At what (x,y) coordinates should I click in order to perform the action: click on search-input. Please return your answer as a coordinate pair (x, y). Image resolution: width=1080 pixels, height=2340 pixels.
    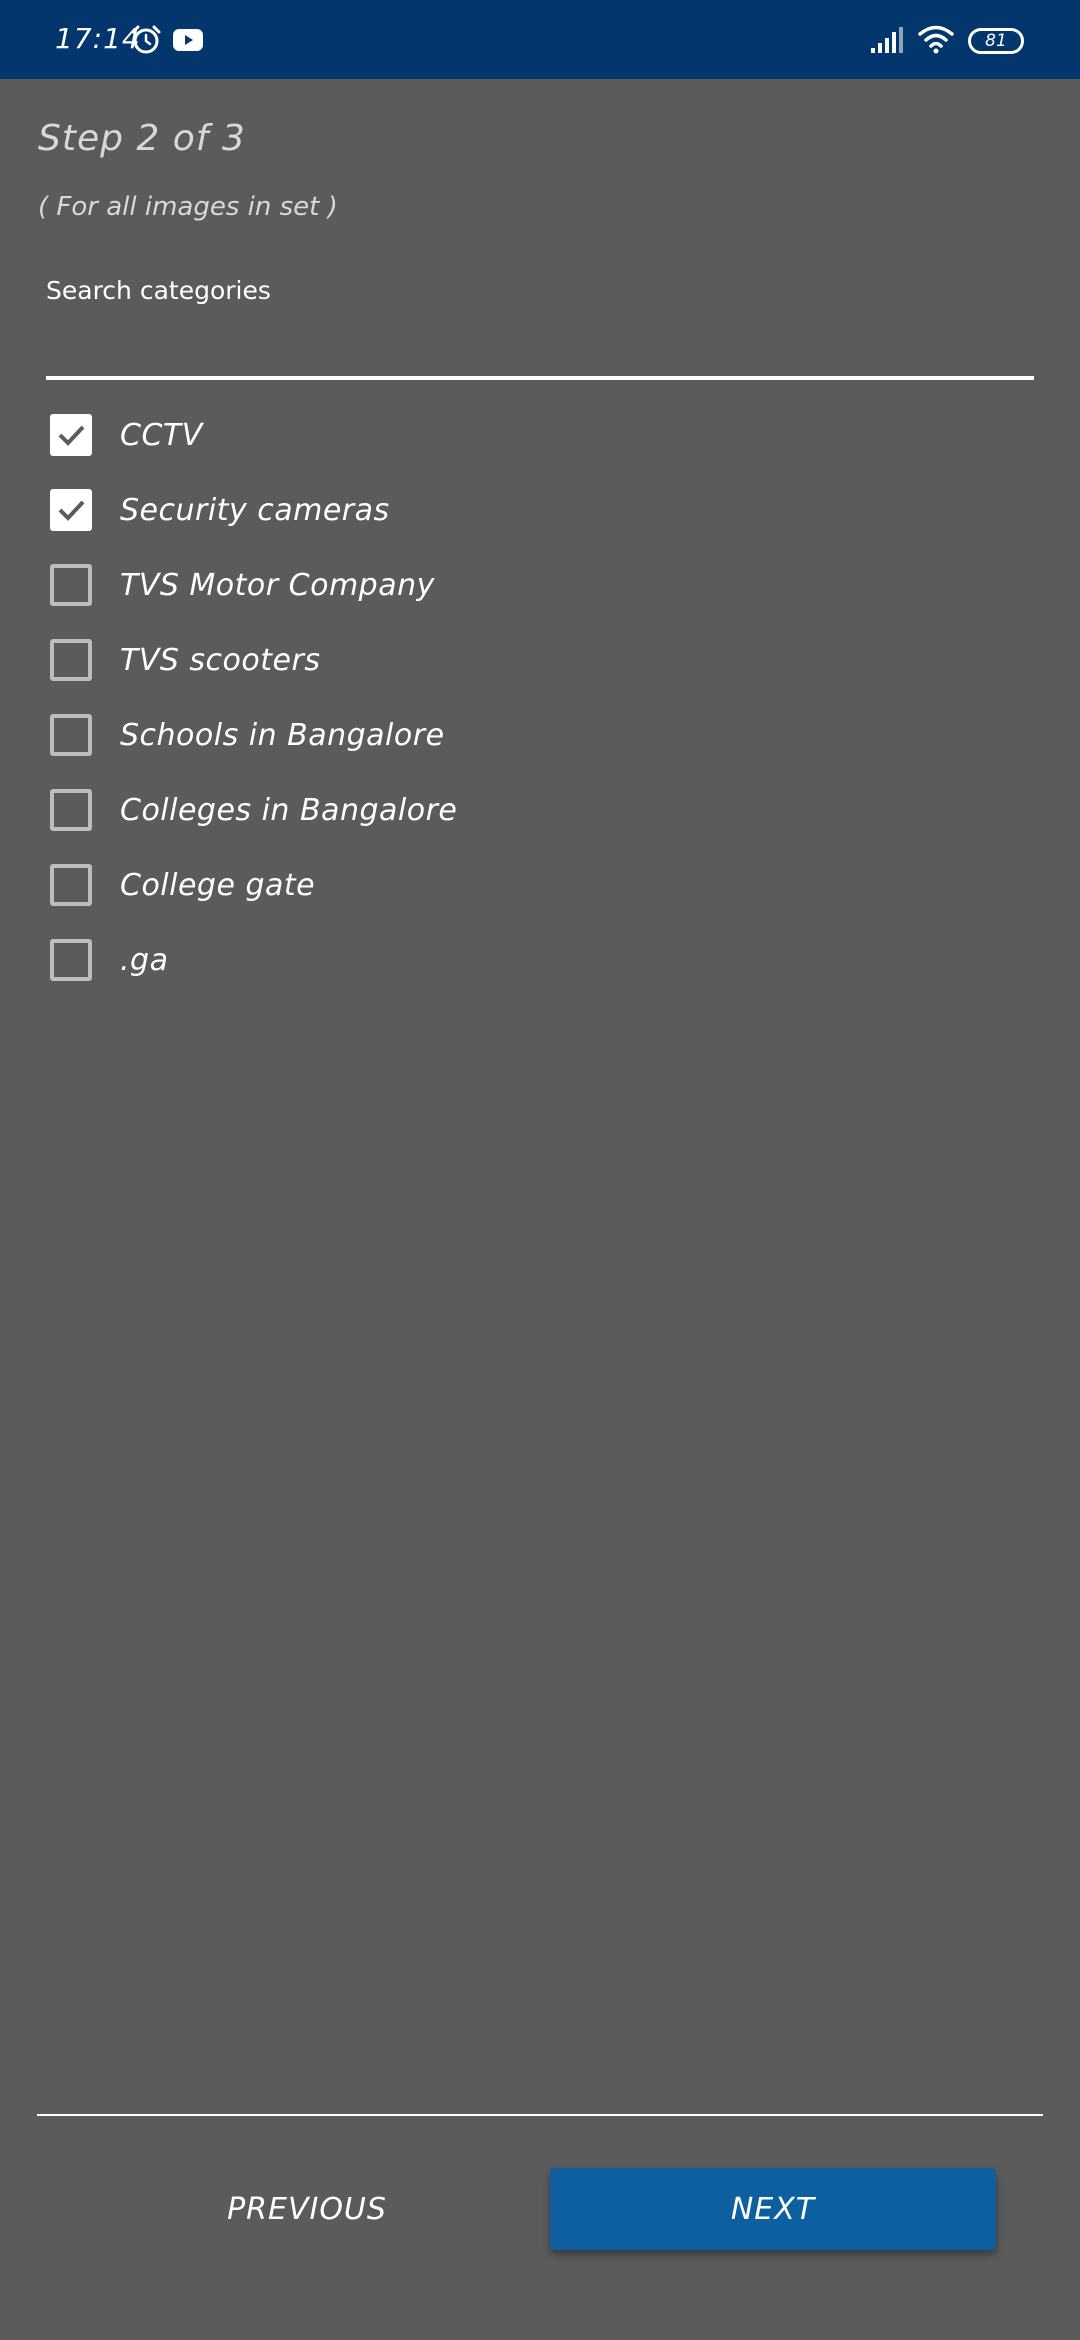
    Looking at the image, I should click on (540, 349).